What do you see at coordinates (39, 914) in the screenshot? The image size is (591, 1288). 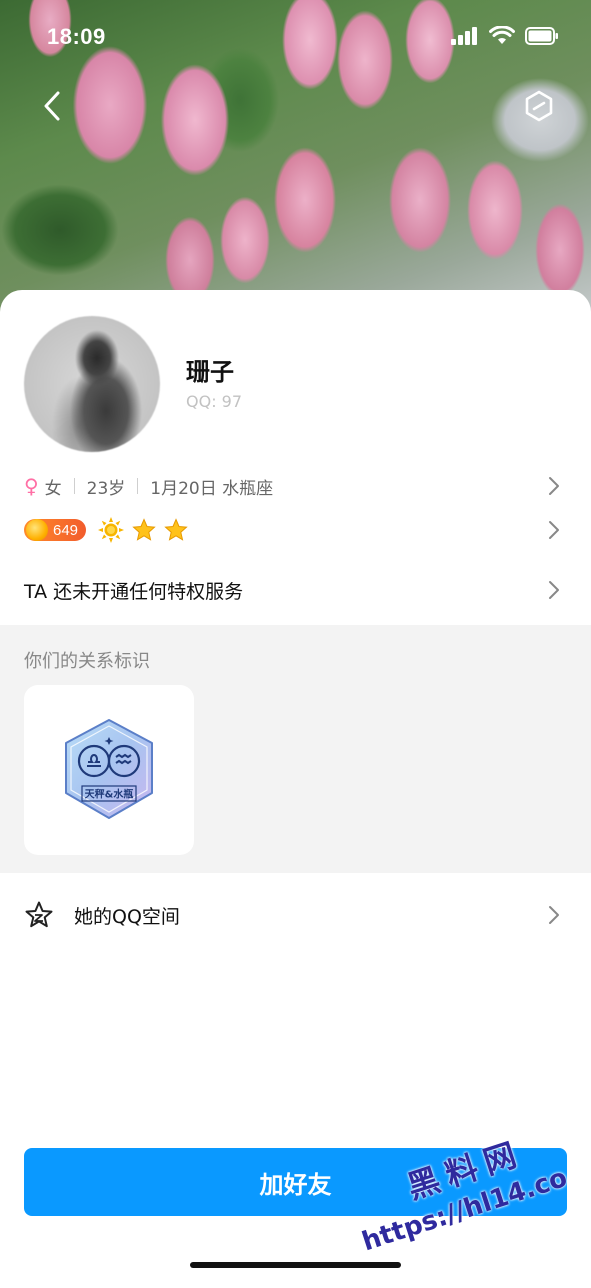 I see `qzone-star-icon` at bounding box center [39, 914].